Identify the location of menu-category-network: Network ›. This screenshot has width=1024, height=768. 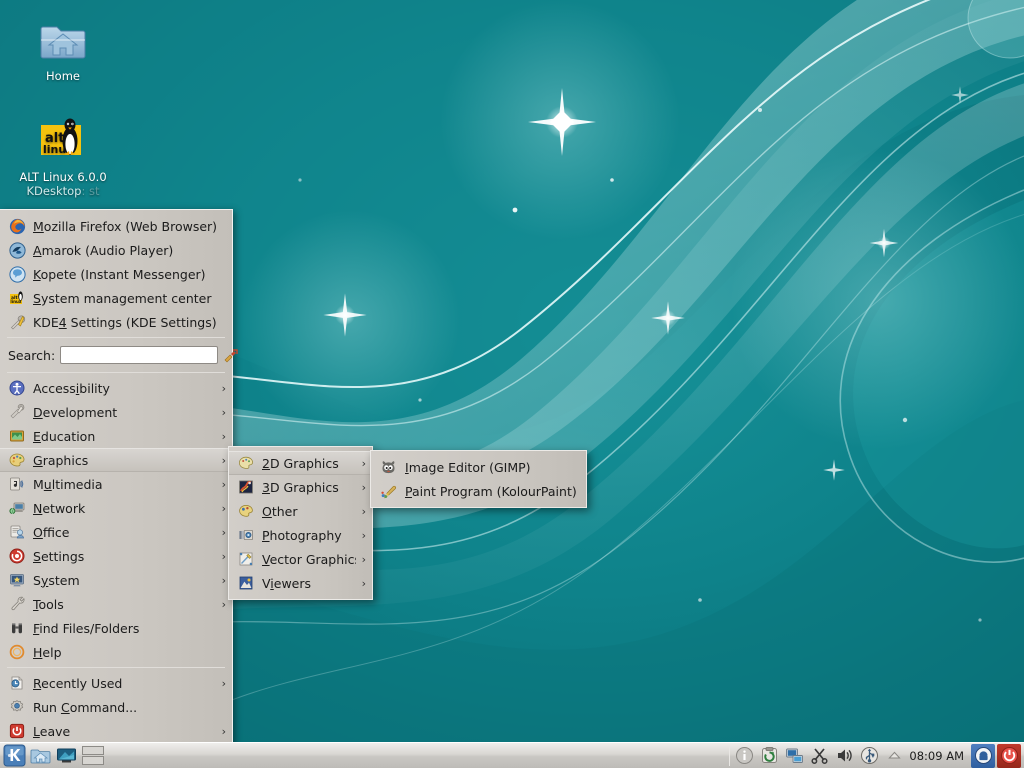
(116, 508).